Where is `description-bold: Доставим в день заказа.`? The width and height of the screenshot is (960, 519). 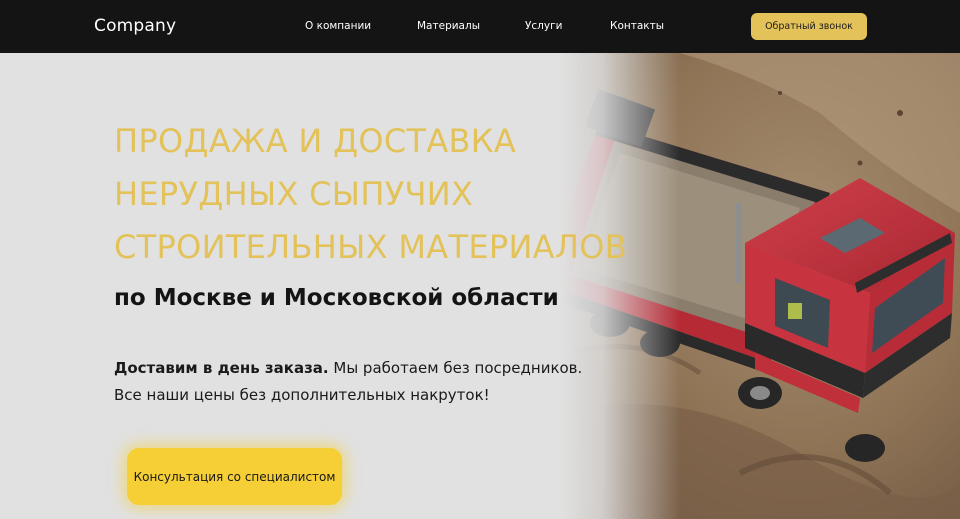
description-bold: Доставим в день заказа. is located at coordinates (221, 368).